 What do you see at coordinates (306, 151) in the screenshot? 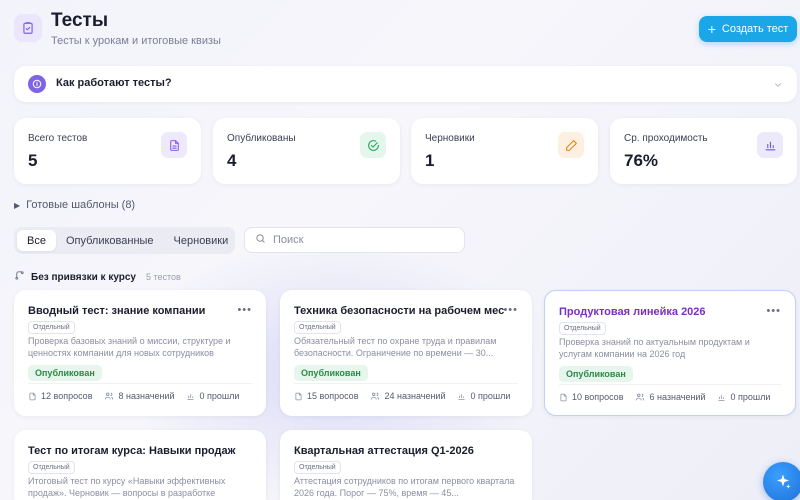
I see `stat-card-published: Опубликованы 4` at bounding box center [306, 151].